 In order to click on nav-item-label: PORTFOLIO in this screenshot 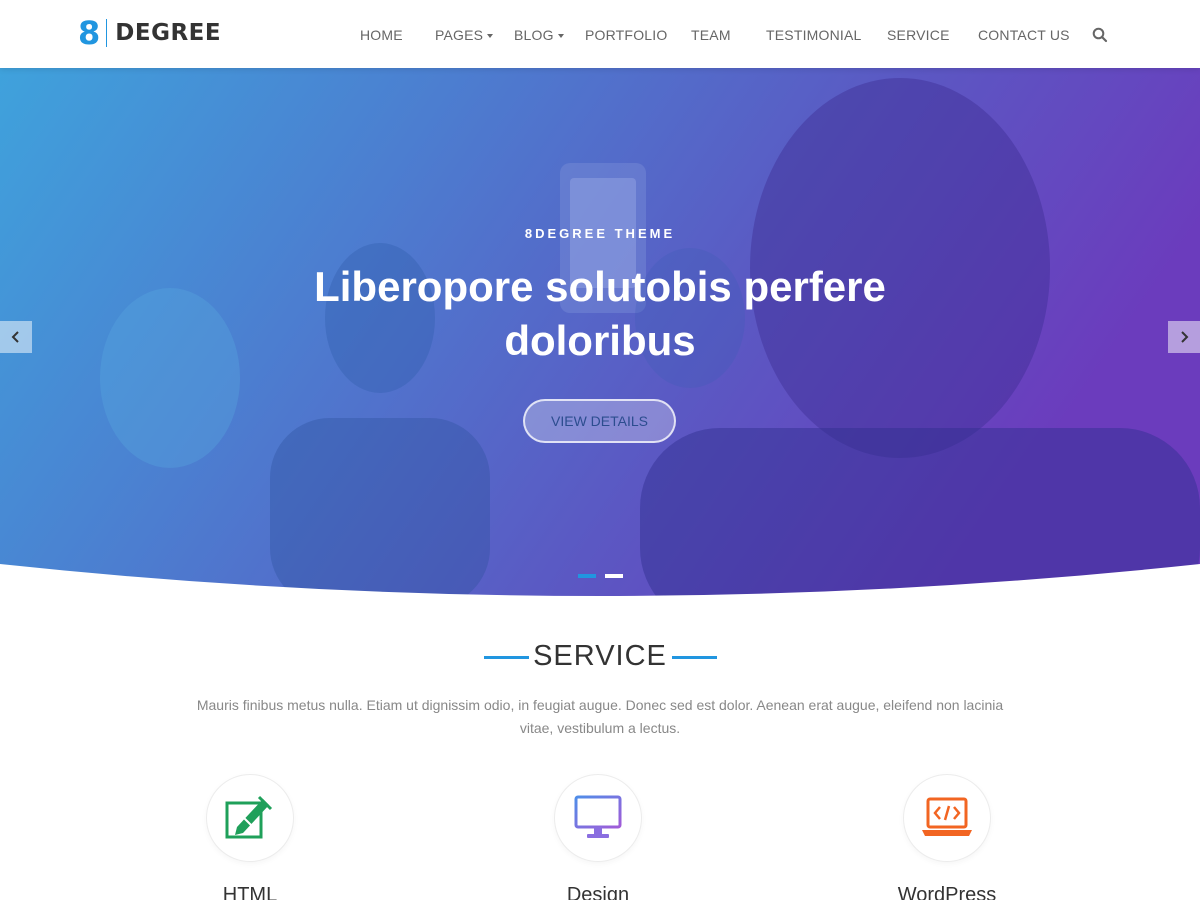, I will do `click(626, 35)`.